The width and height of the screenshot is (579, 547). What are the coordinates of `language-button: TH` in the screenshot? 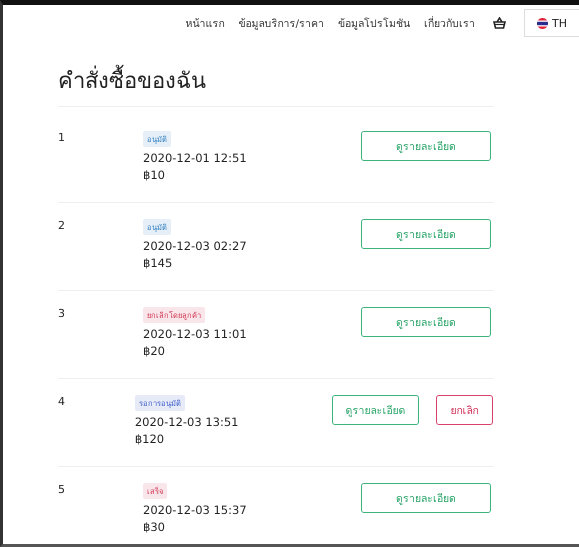 It's located at (551, 23).